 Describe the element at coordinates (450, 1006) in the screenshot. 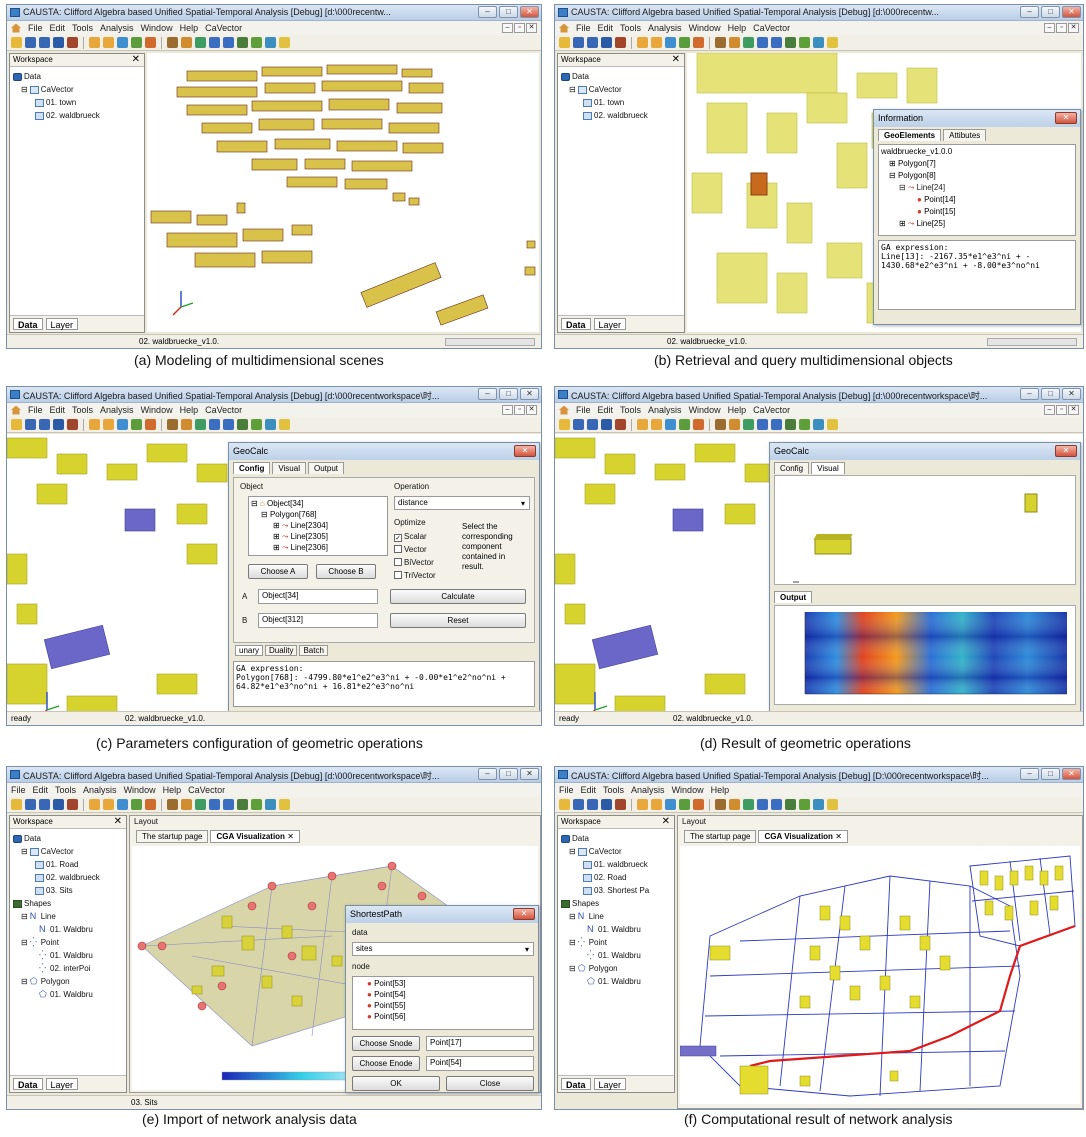

I see `list-item: ● Point[55]` at that location.